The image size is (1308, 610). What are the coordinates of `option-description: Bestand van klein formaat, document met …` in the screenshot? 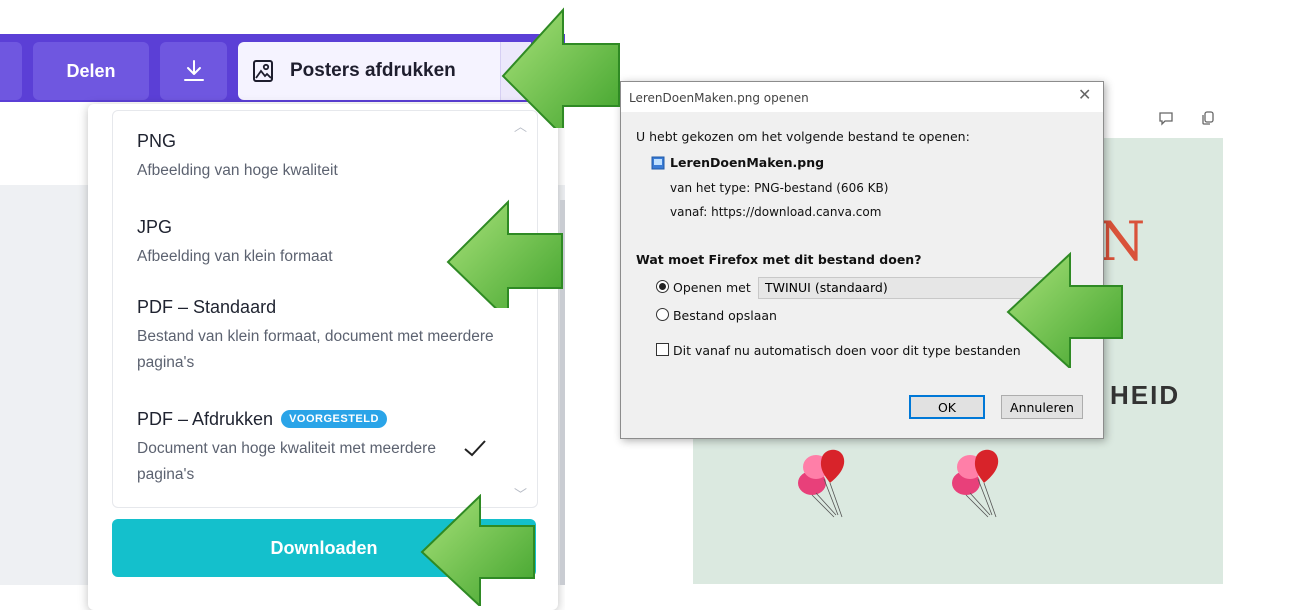 It's located at (315, 349).